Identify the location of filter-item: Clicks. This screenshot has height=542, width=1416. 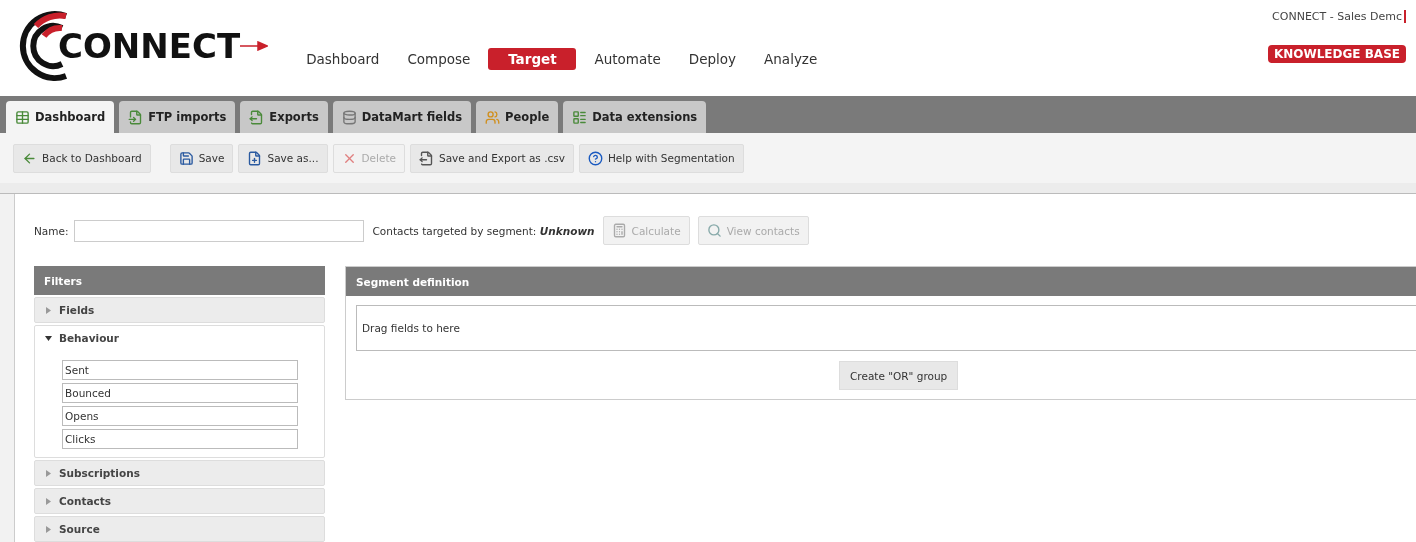
(180, 439).